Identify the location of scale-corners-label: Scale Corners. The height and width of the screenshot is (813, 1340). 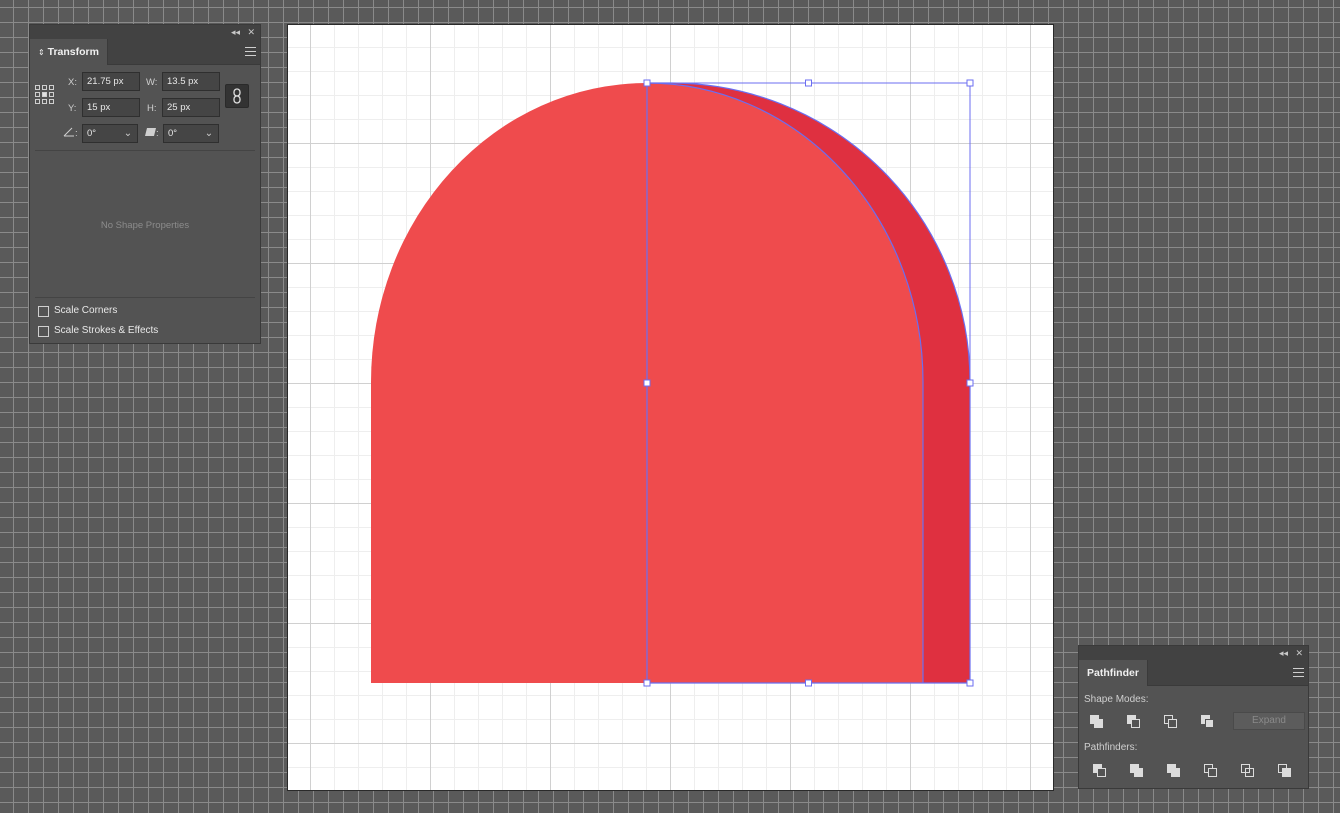
(86, 310).